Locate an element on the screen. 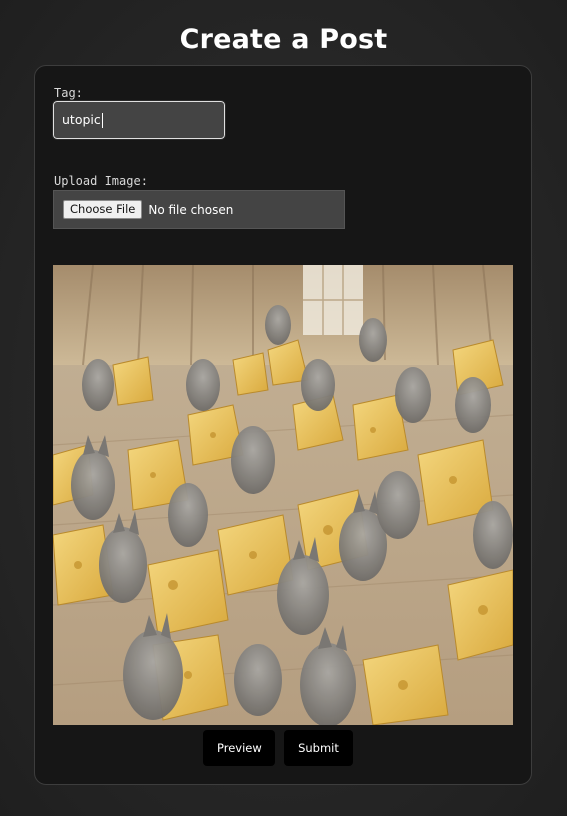 This screenshot has width=567, height=816. page-title: Create a Post is located at coordinates (283, 39).